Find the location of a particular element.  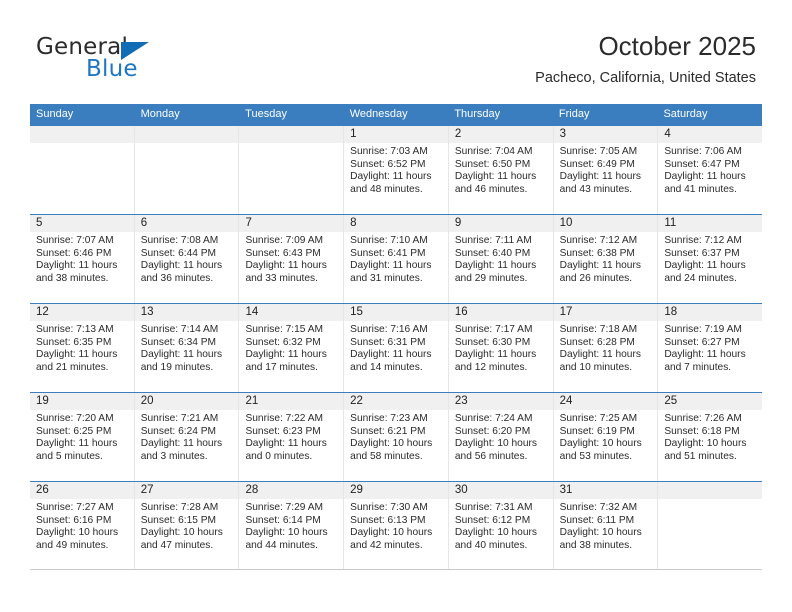

weekday-header-friday: Friday is located at coordinates (574, 114).